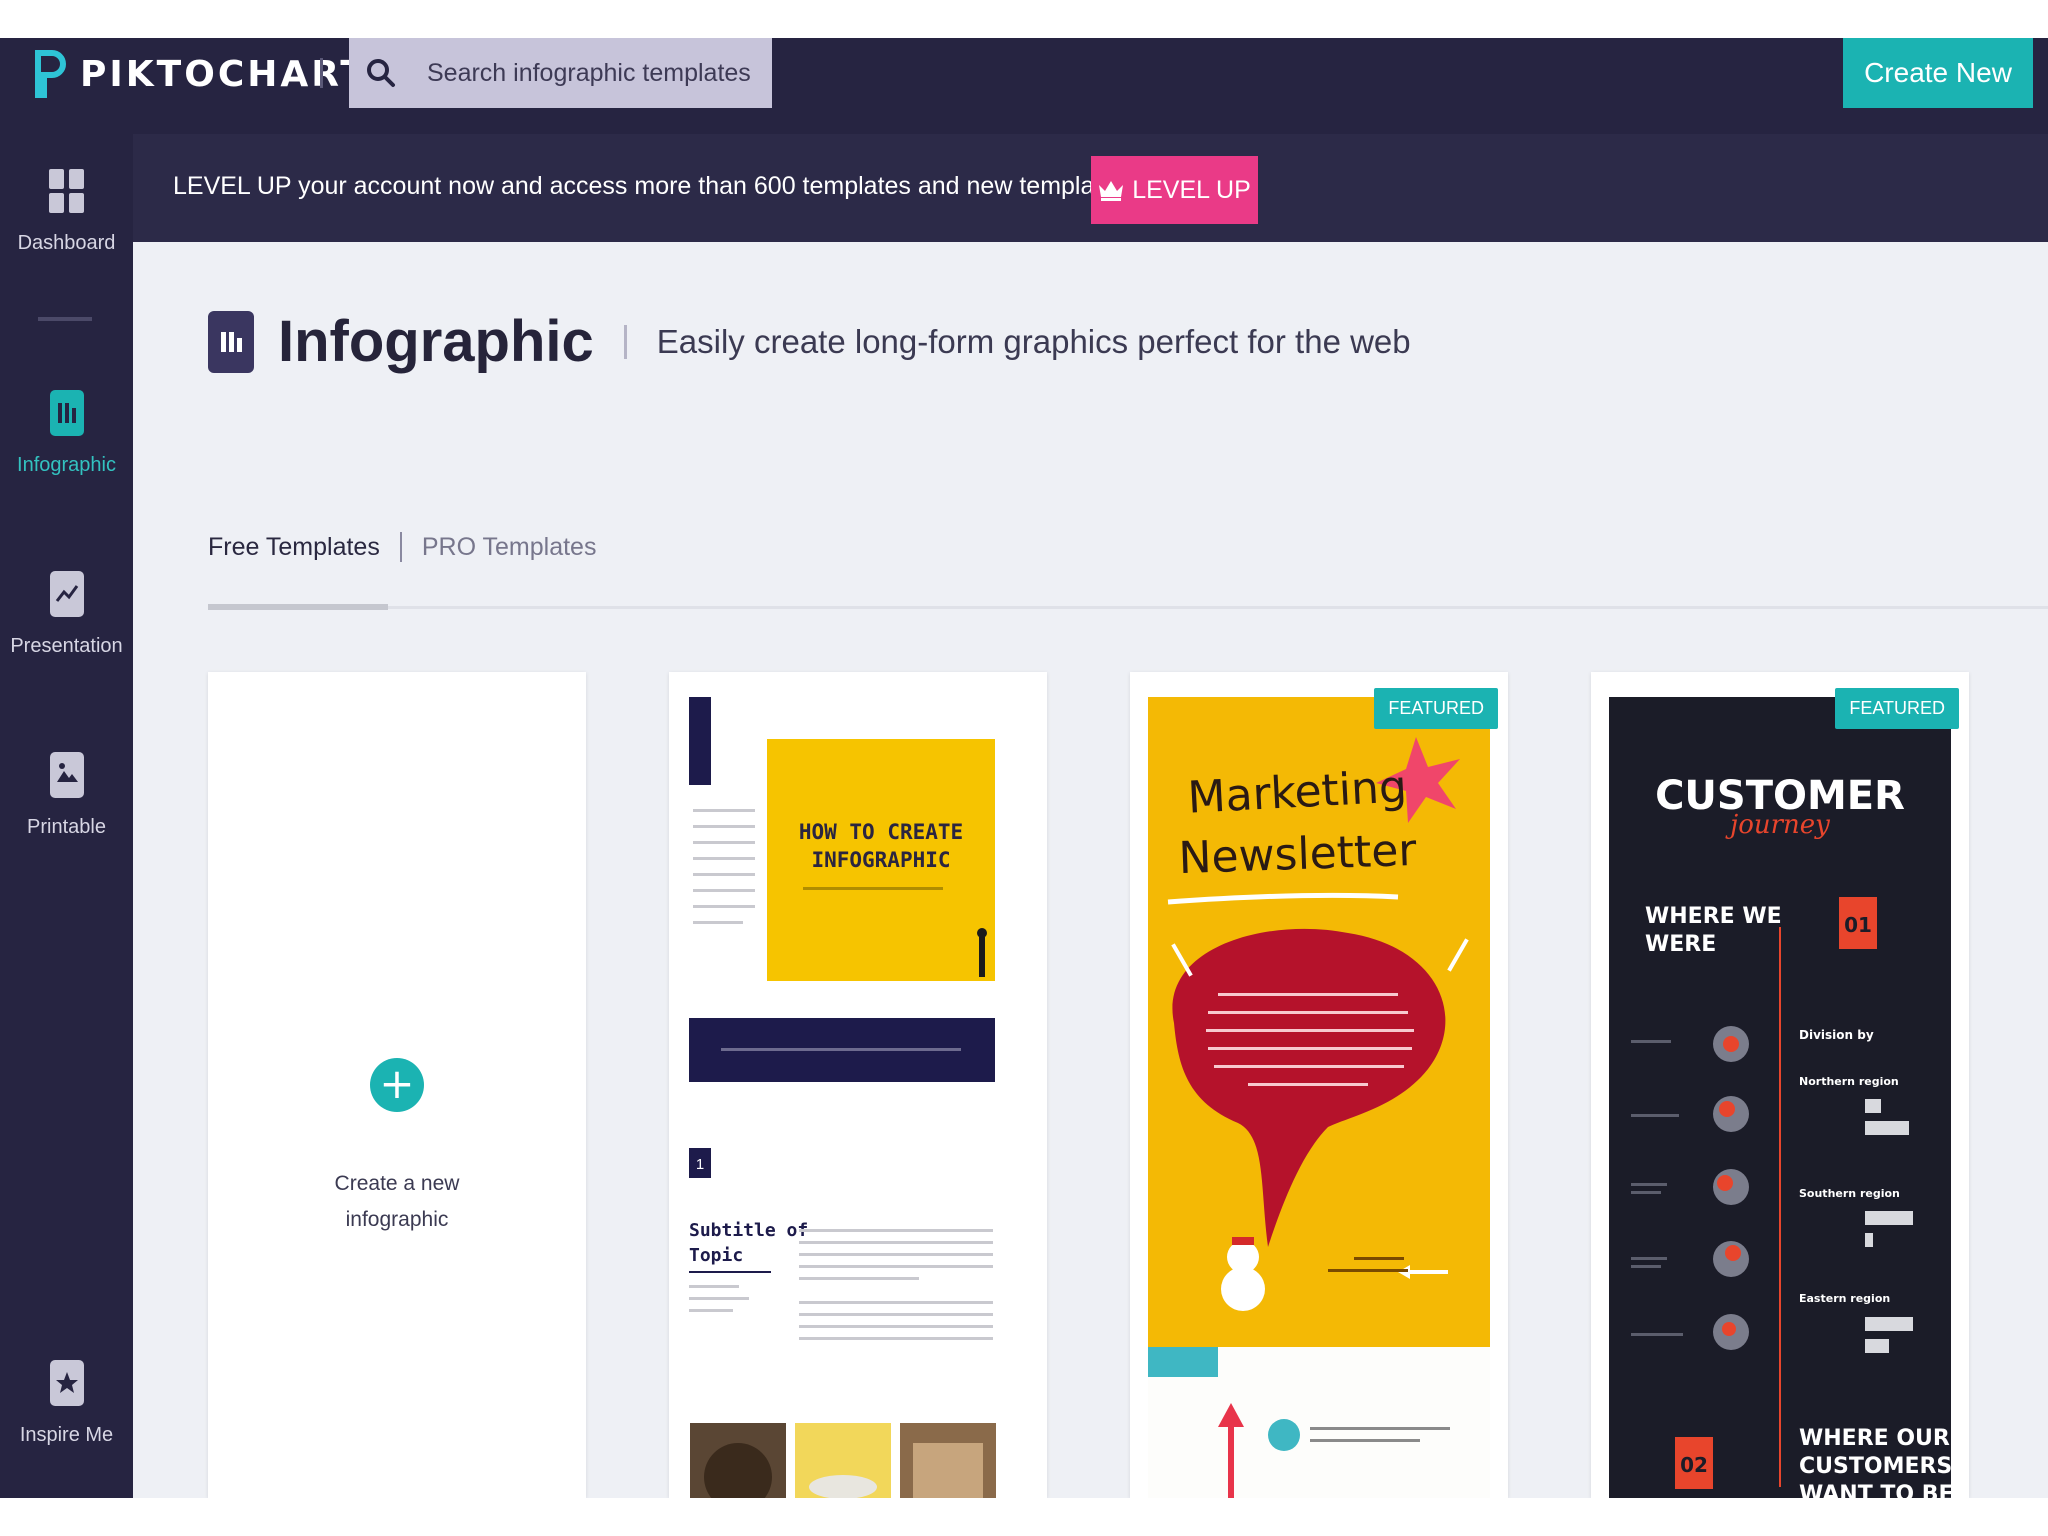  What do you see at coordinates (66, 646) in the screenshot?
I see `sidebar-item-label: Presentation` at bounding box center [66, 646].